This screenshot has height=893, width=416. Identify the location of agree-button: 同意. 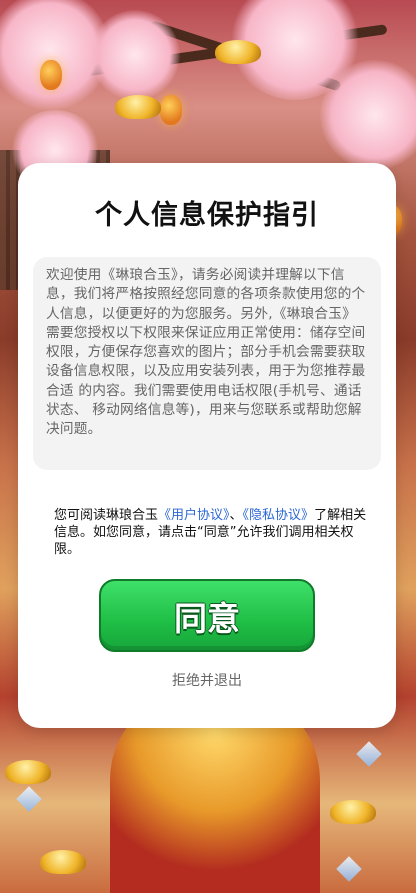
(207, 615).